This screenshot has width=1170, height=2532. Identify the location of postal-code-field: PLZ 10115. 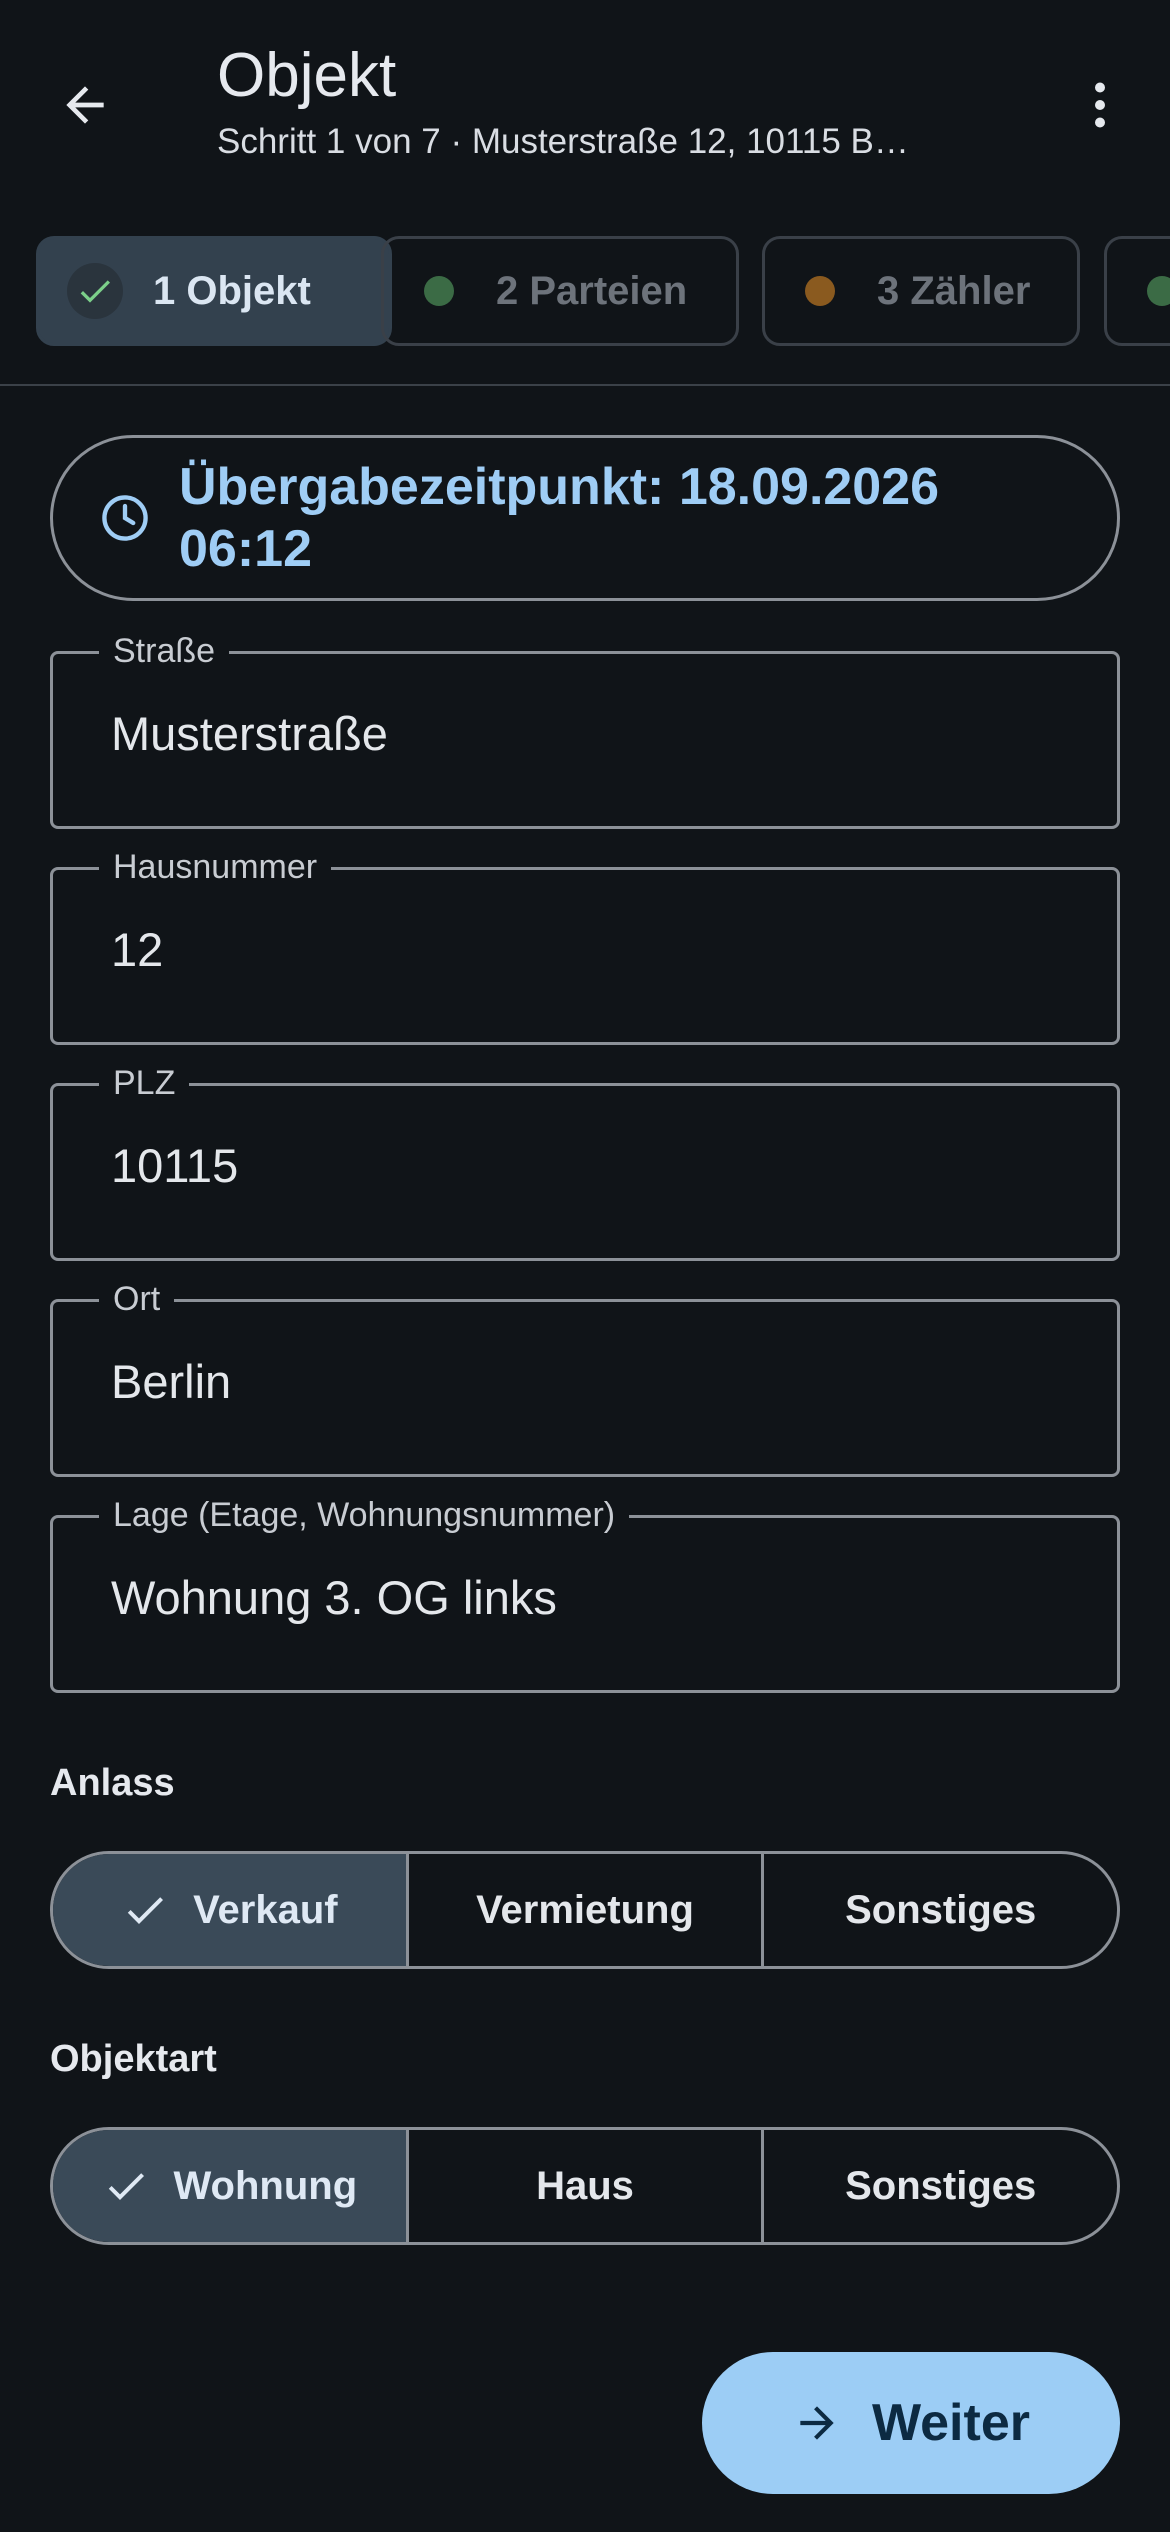
(585, 1162).